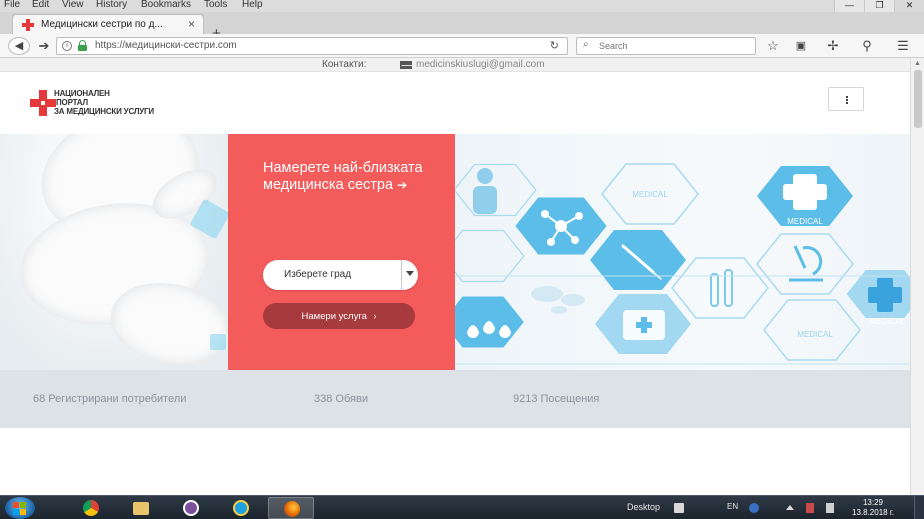  Describe the element at coordinates (917, 63) in the screenshot. I see `scroll-up-icon: ▲` at that location.